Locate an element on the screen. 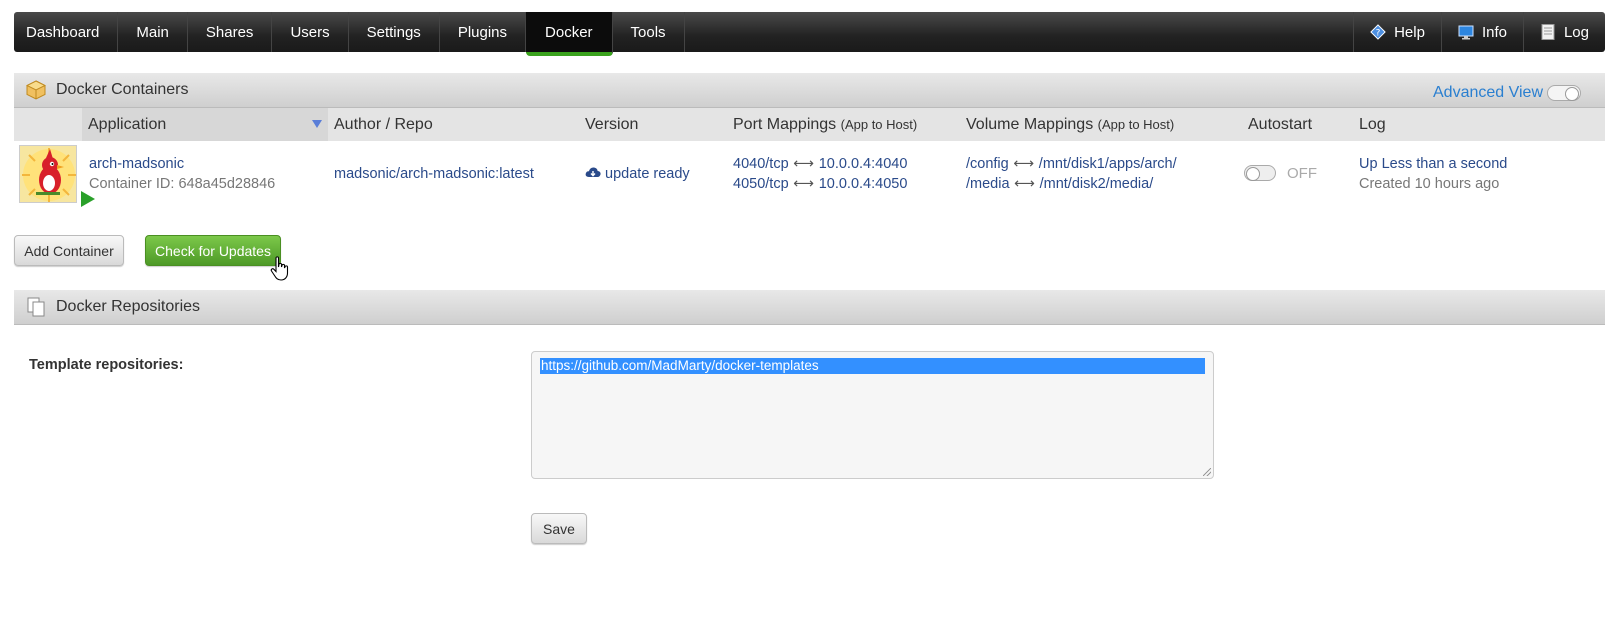 This screenshot has width=1618, height=622. column-port-mappings-sub: (App to Host) is located at coordinates (879, 124).